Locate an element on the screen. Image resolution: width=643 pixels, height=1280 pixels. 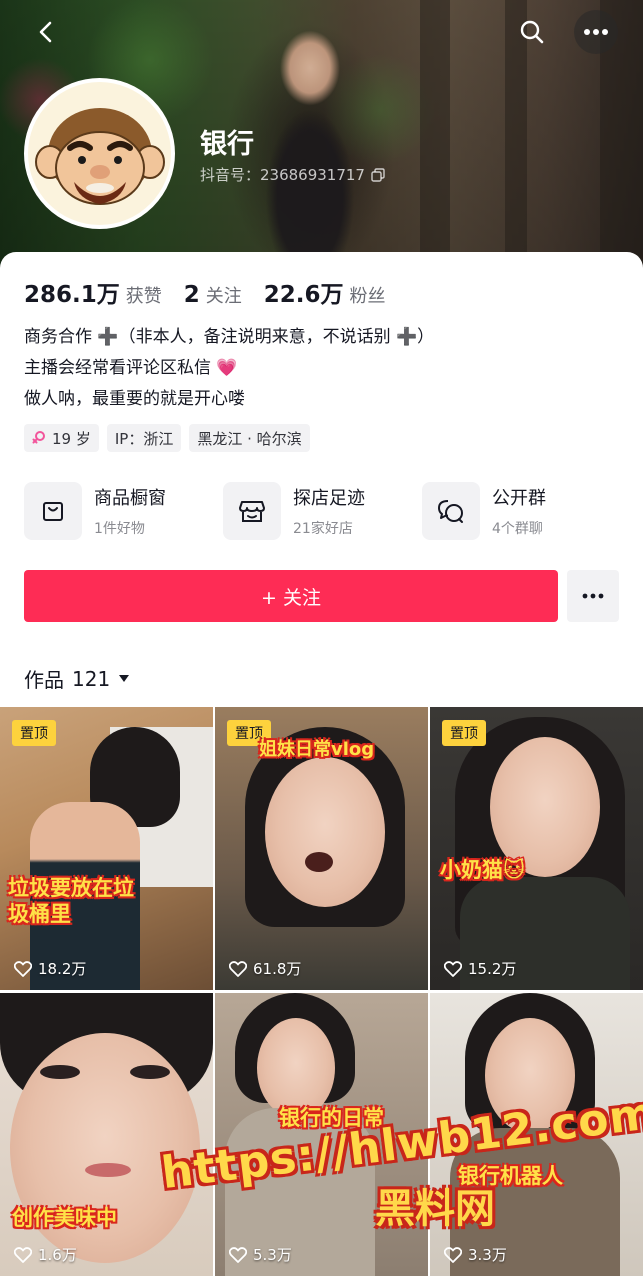
chevron-left-icon is located at coordinates (45, 32).